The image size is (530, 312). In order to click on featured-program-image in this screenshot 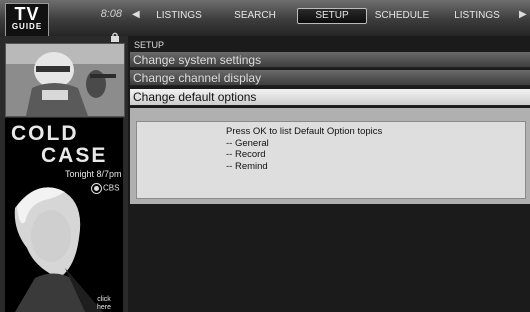, I will do `click(65, 80)`.